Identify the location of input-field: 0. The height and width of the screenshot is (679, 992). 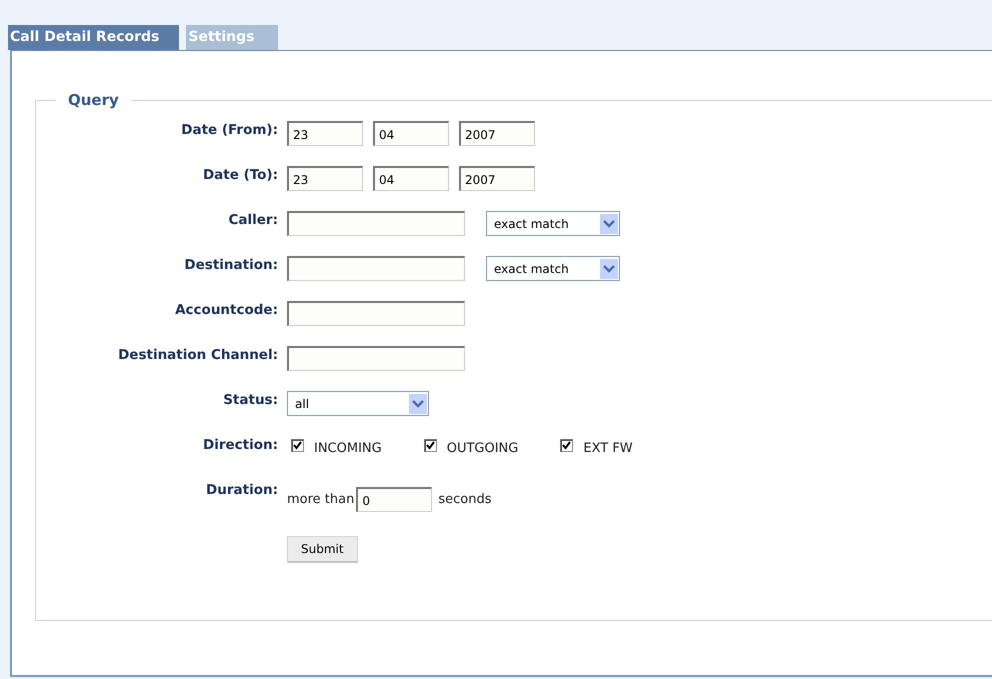
(394, 499).